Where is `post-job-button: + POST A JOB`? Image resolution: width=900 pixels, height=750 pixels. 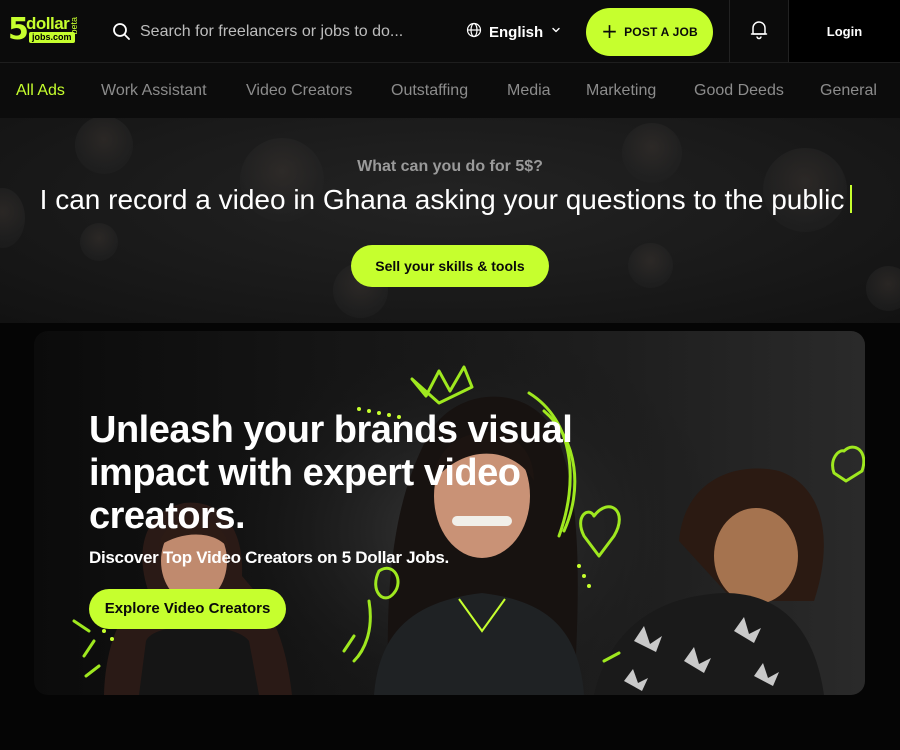
post-job-button: + POST A JOB is located at coordinates (649, 32).